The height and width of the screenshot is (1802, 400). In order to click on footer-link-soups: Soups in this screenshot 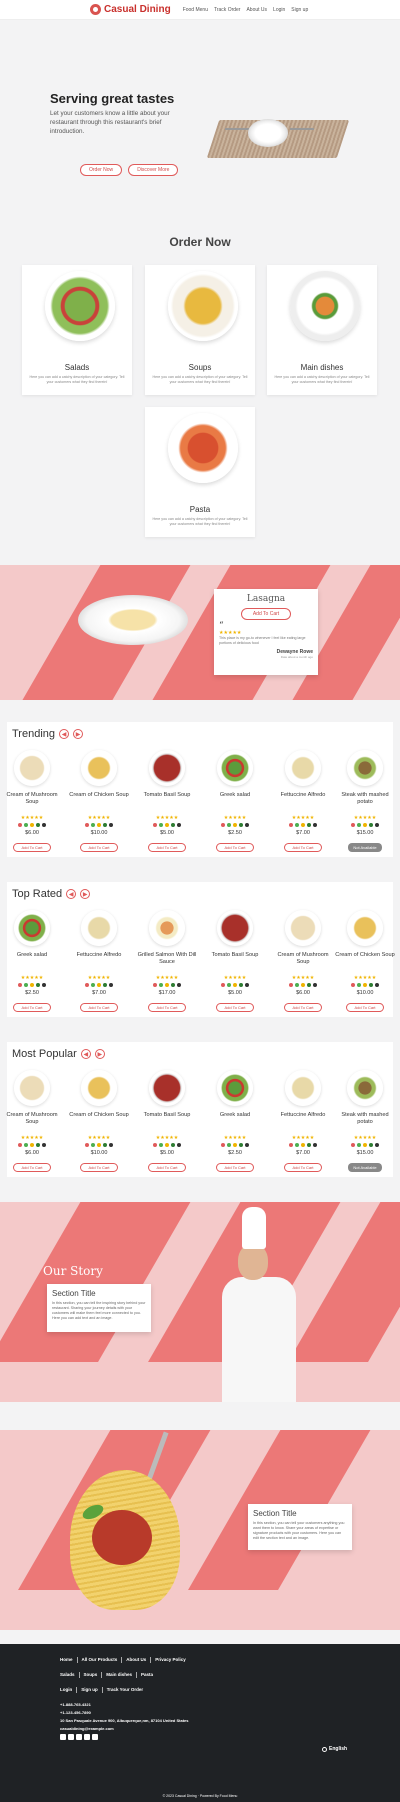, I will do `click(91, 1674)`.